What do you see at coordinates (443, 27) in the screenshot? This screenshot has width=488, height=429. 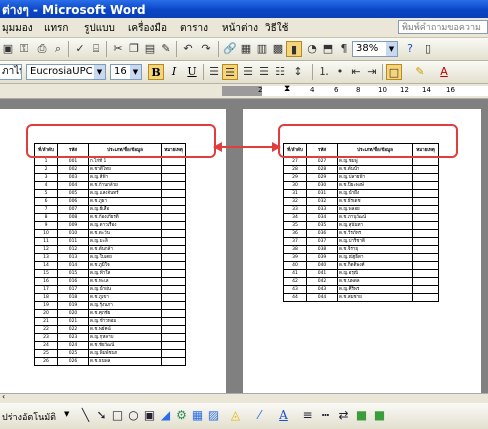 I see `help-search-input: พิมพ์คำถามขอความ` at bounding box center [443, 27].